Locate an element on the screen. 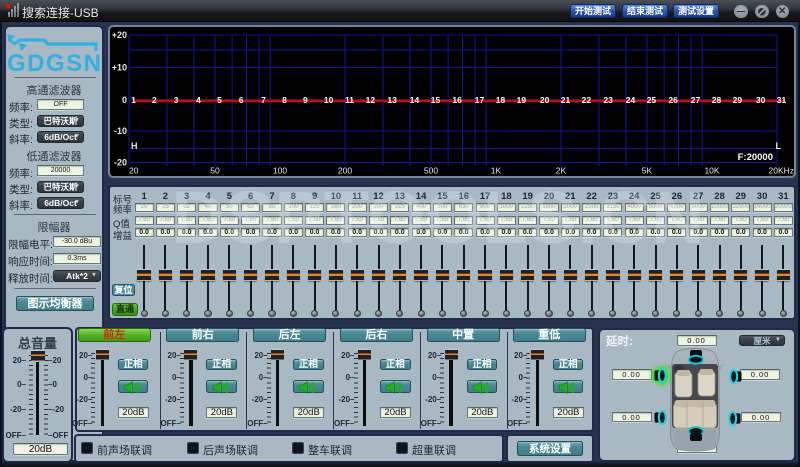 This screenshot has height=467, width=800. svg-text: 12 is located at coordinates (371, 100).